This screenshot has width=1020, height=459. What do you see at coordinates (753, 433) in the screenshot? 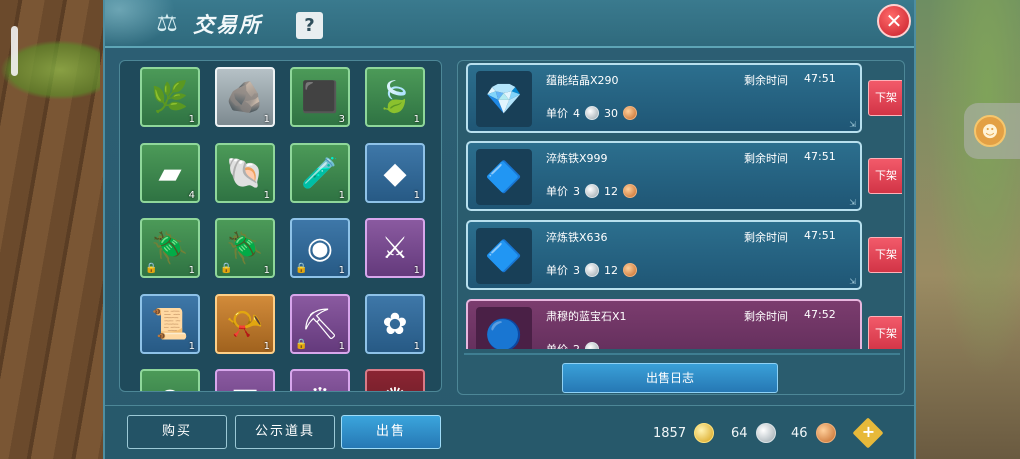
I see `silver-balance: 64` at bounding box center [753, 433].